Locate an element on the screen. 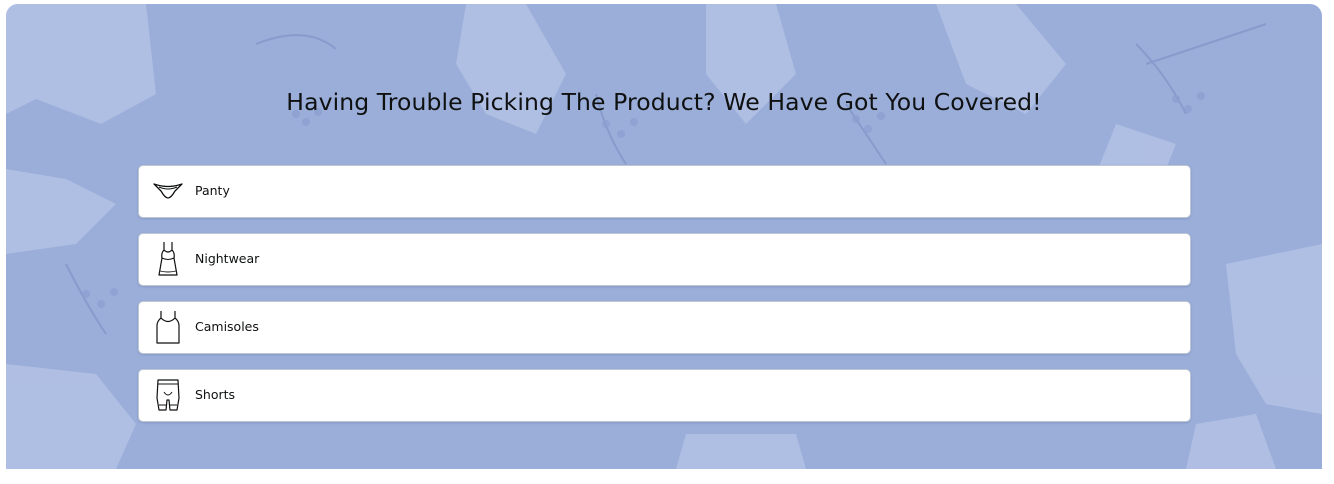 The width and height of the screenshot is (1334, 484). product-label: Shorts is located at coordinates (215, 394).